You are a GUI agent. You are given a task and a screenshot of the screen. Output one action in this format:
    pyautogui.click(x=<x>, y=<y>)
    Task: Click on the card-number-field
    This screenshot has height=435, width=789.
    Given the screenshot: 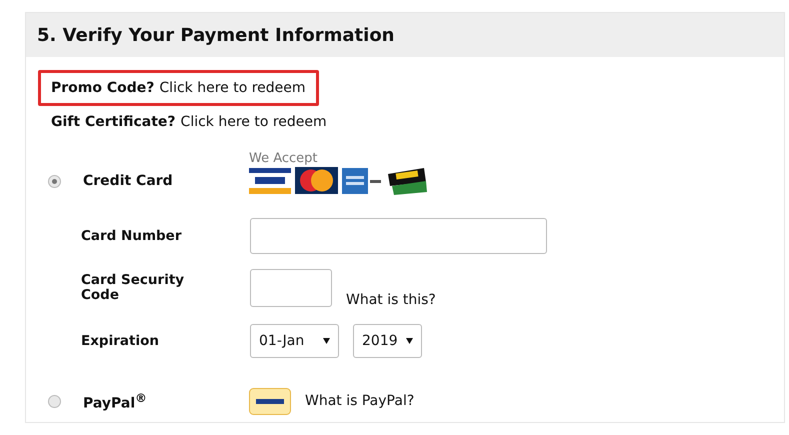 What is the action you would take?
    pyautogui.click(x=398, y=236)
    